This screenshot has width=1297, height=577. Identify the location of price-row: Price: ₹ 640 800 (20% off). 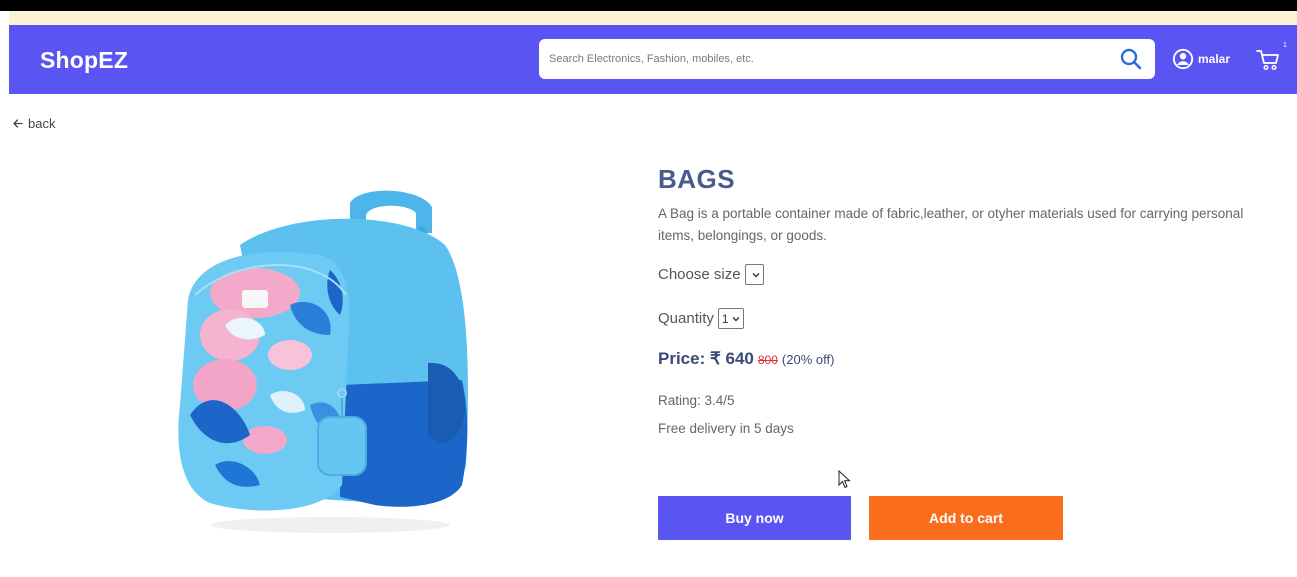
(746, 359).